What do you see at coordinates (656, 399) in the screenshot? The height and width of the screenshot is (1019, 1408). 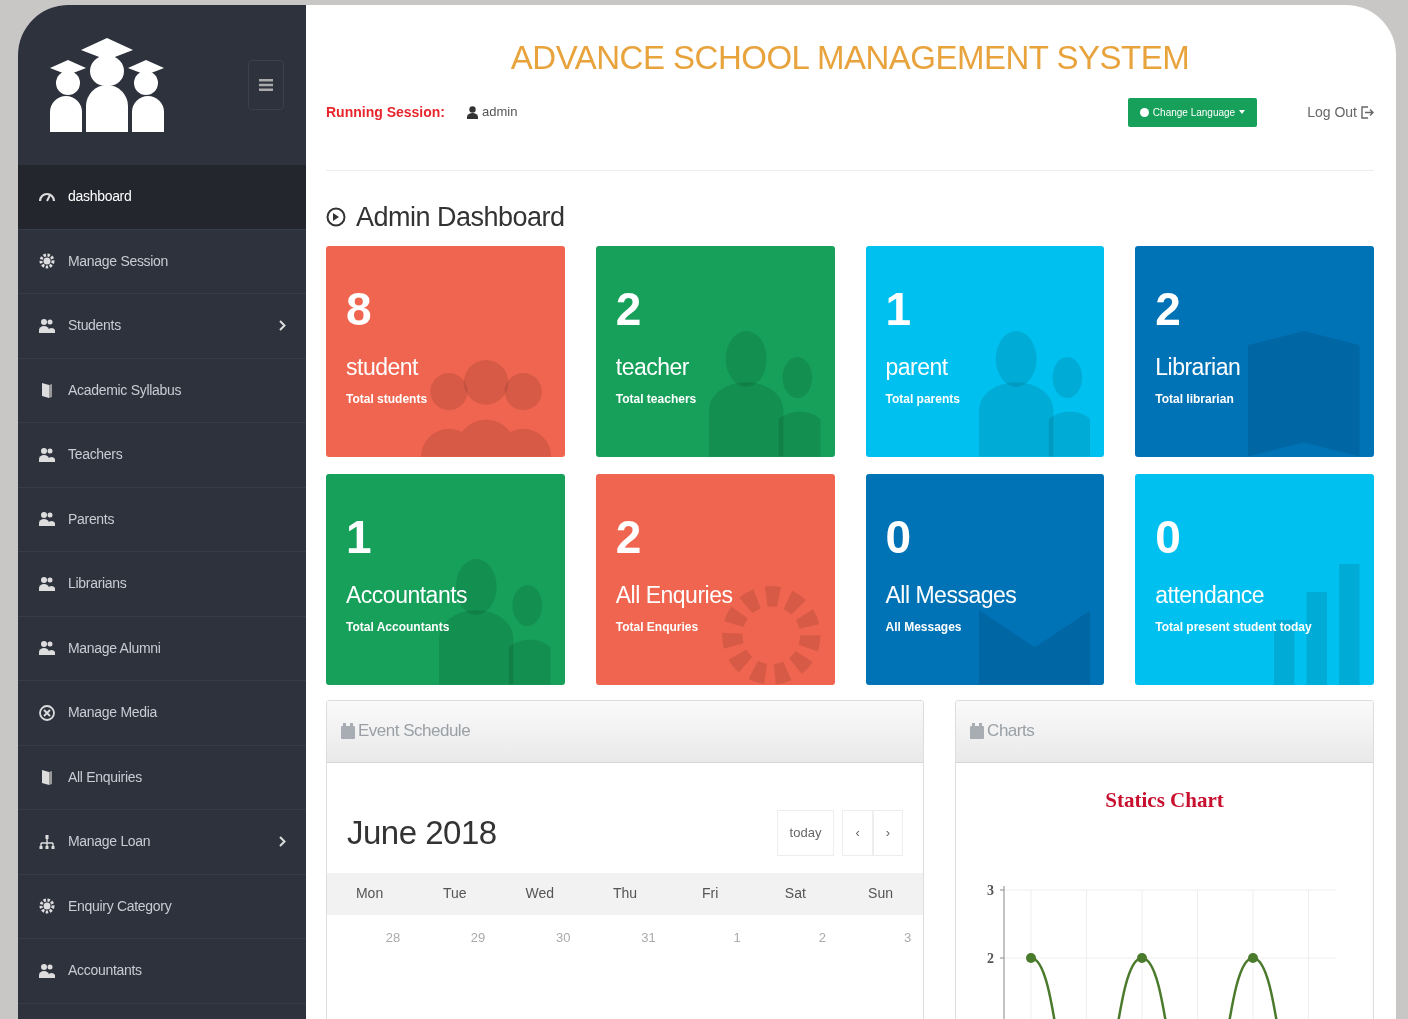 I see `stat-caption: Total teachers` at bounding box center [656, 399].